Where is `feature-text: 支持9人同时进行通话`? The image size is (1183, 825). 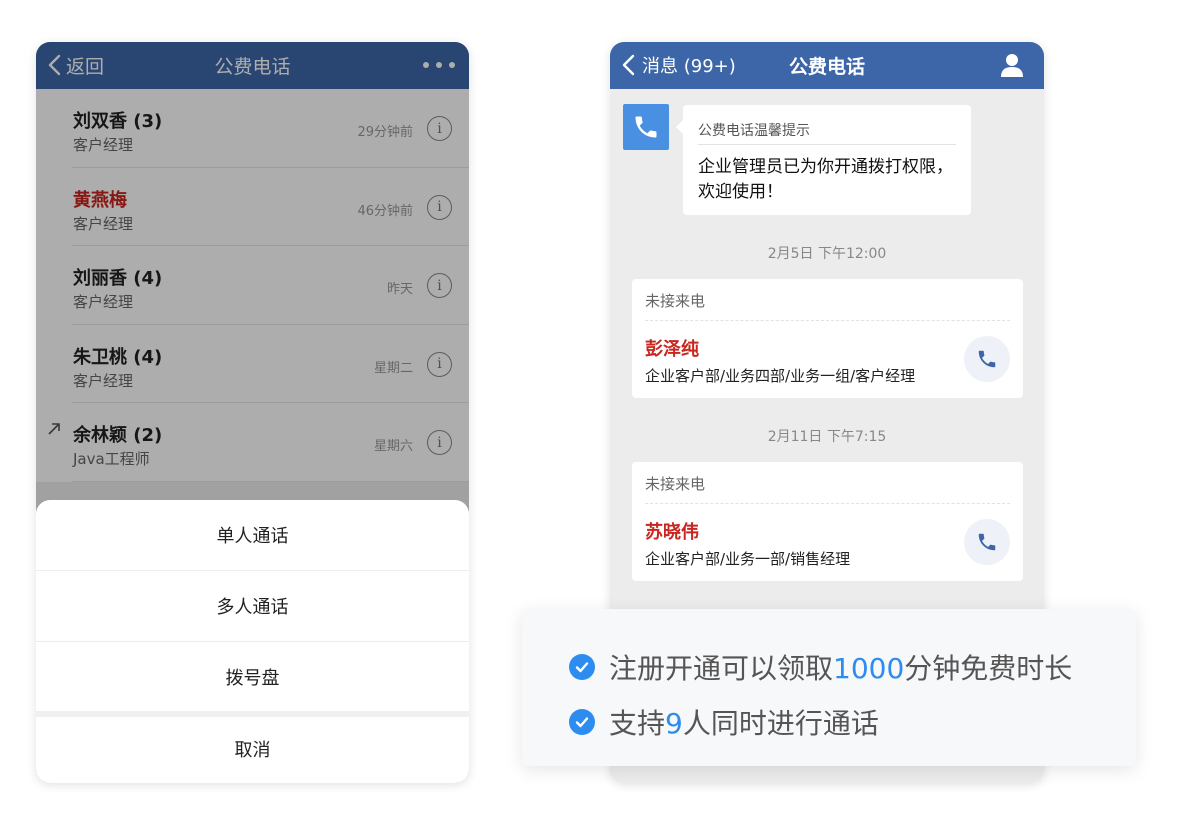
feature-text: 支持9人同时进行通话 is located at coordinates (744, 723).